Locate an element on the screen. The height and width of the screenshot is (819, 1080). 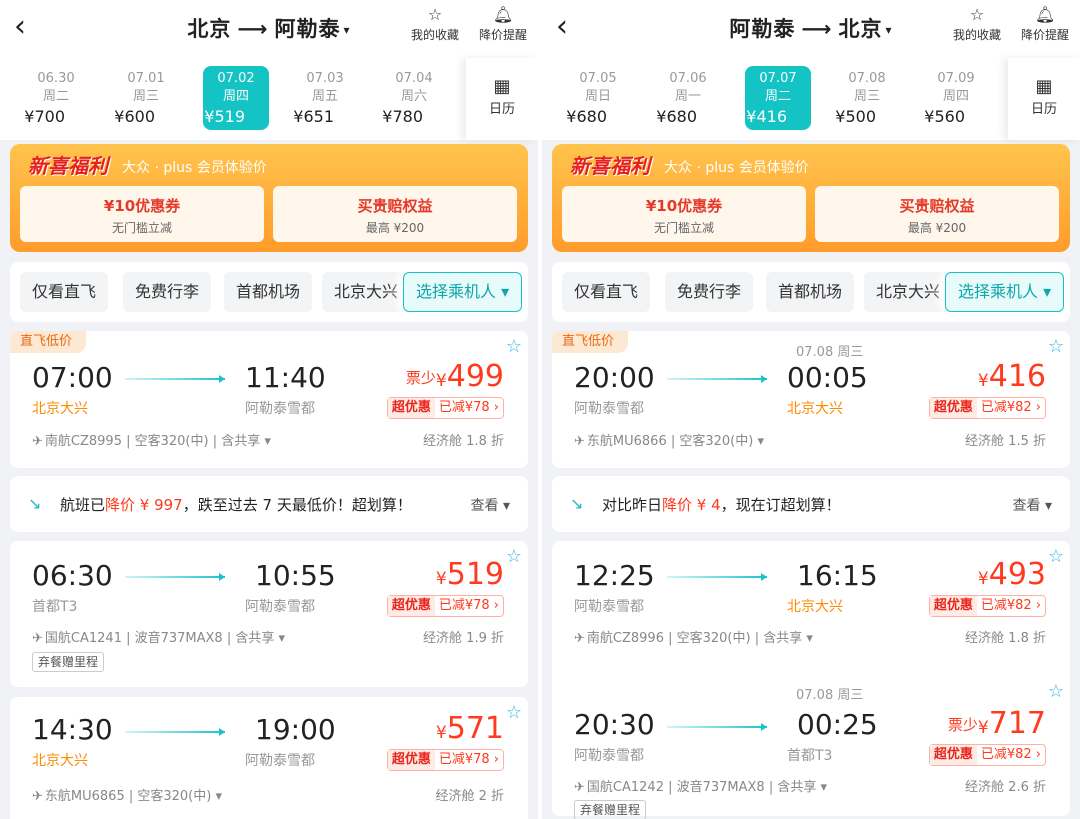
date-item: 07.09 周四 ¥560 is located at coordinates (956, 98).